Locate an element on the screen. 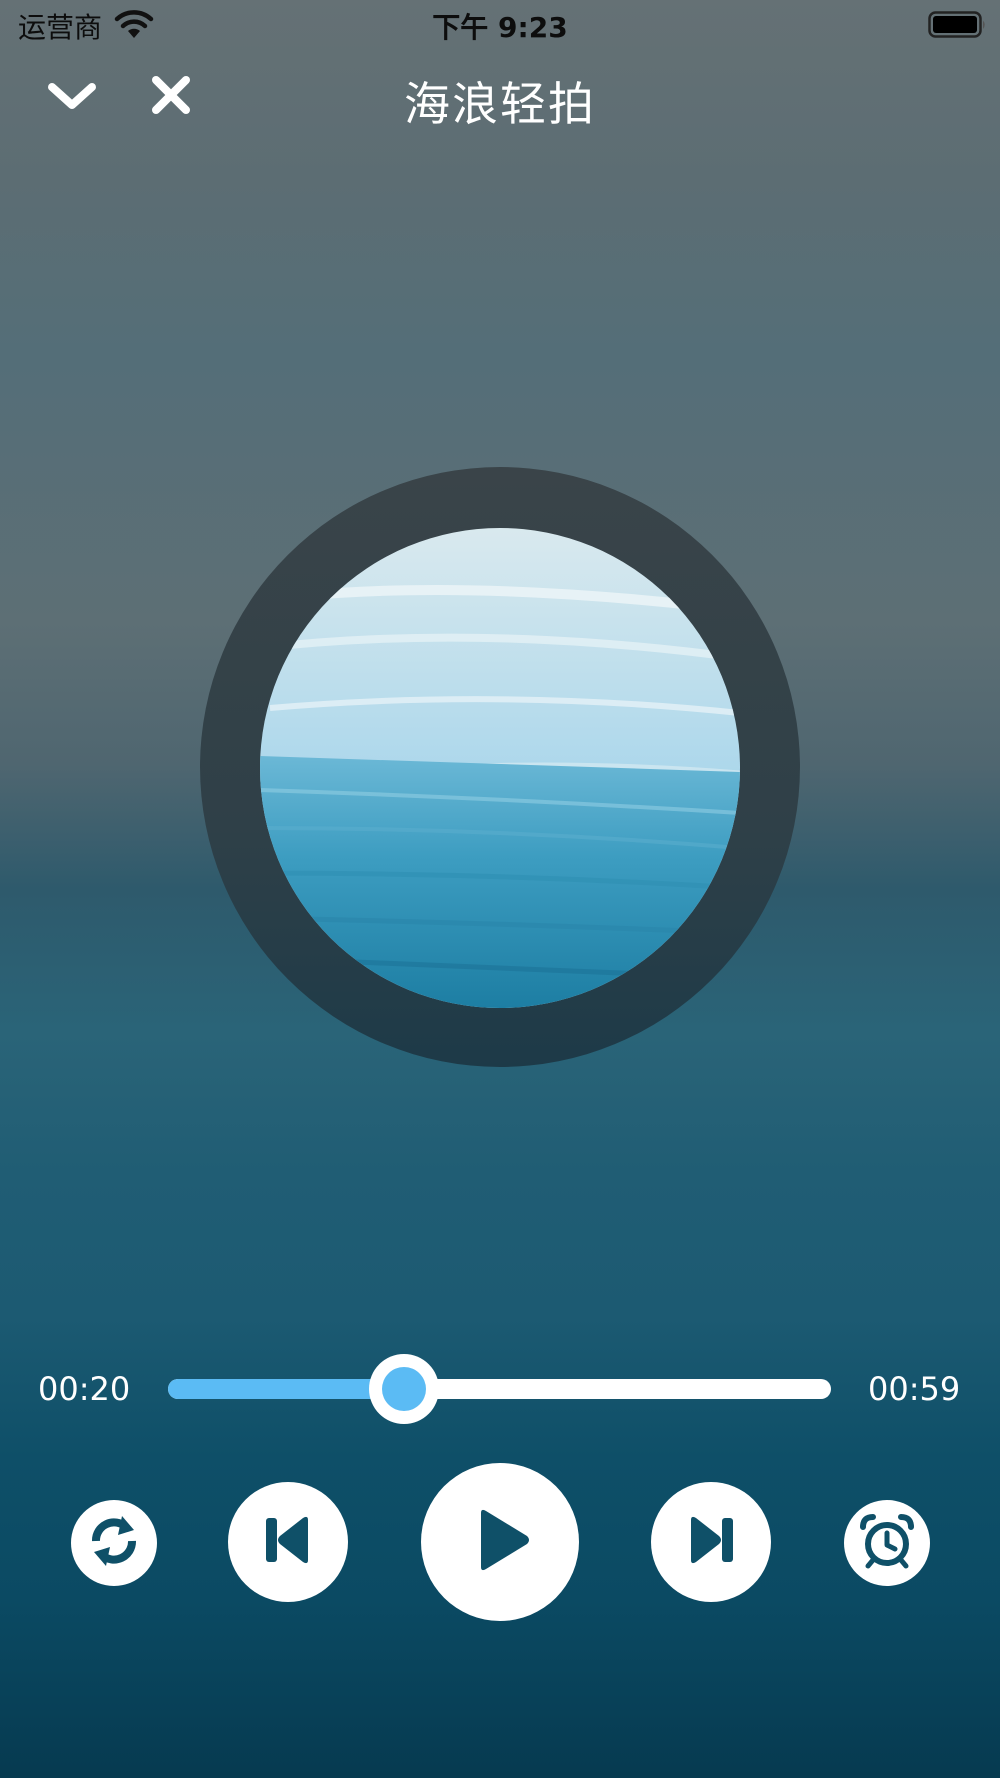 Image resolution: width=1000 pixels, height=1778 pixels. status-bar: 运营商 下午 9:23 is located at coordinates (500, 25).